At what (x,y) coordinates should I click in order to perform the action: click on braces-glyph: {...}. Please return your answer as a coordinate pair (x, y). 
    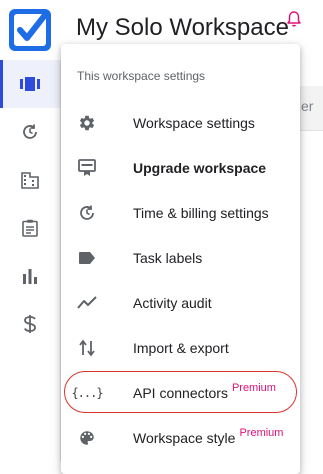
    Looking at the image, I should click on (87, 392).